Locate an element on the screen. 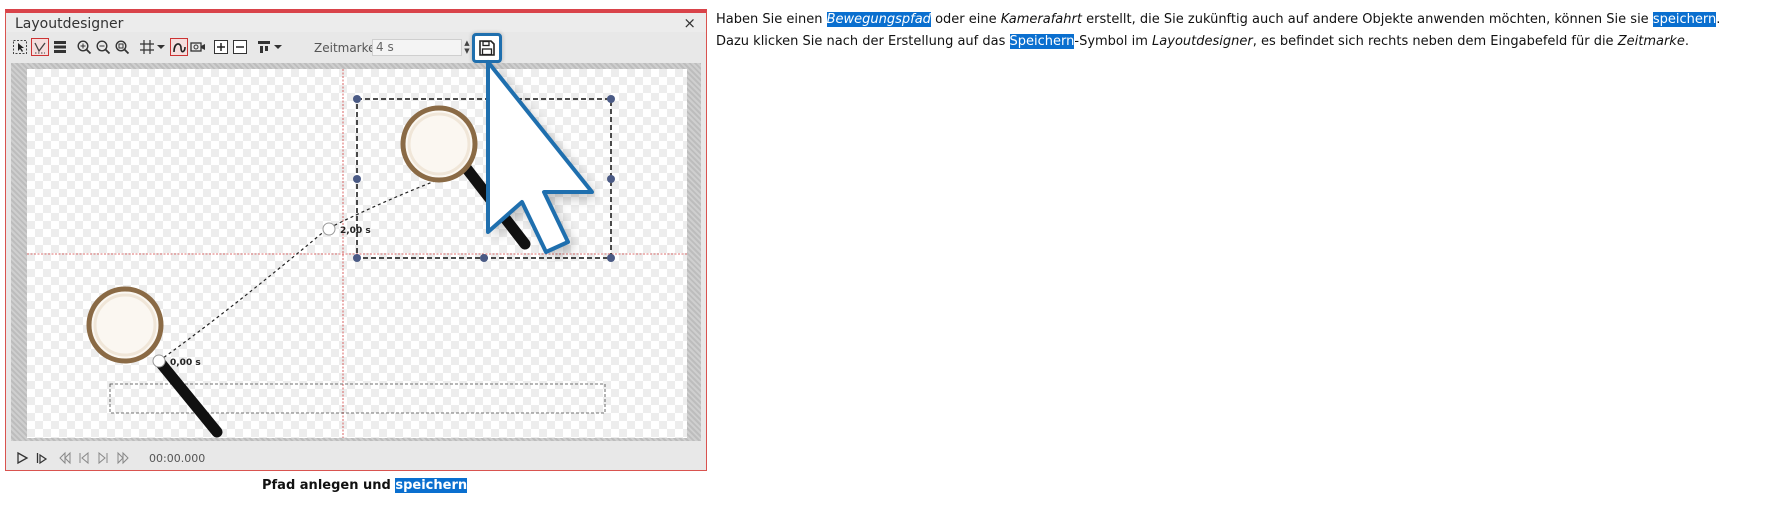 Image resolution: width=1773 pixels, height=511 pixels. selection-box is located at coordinates (484, 178).